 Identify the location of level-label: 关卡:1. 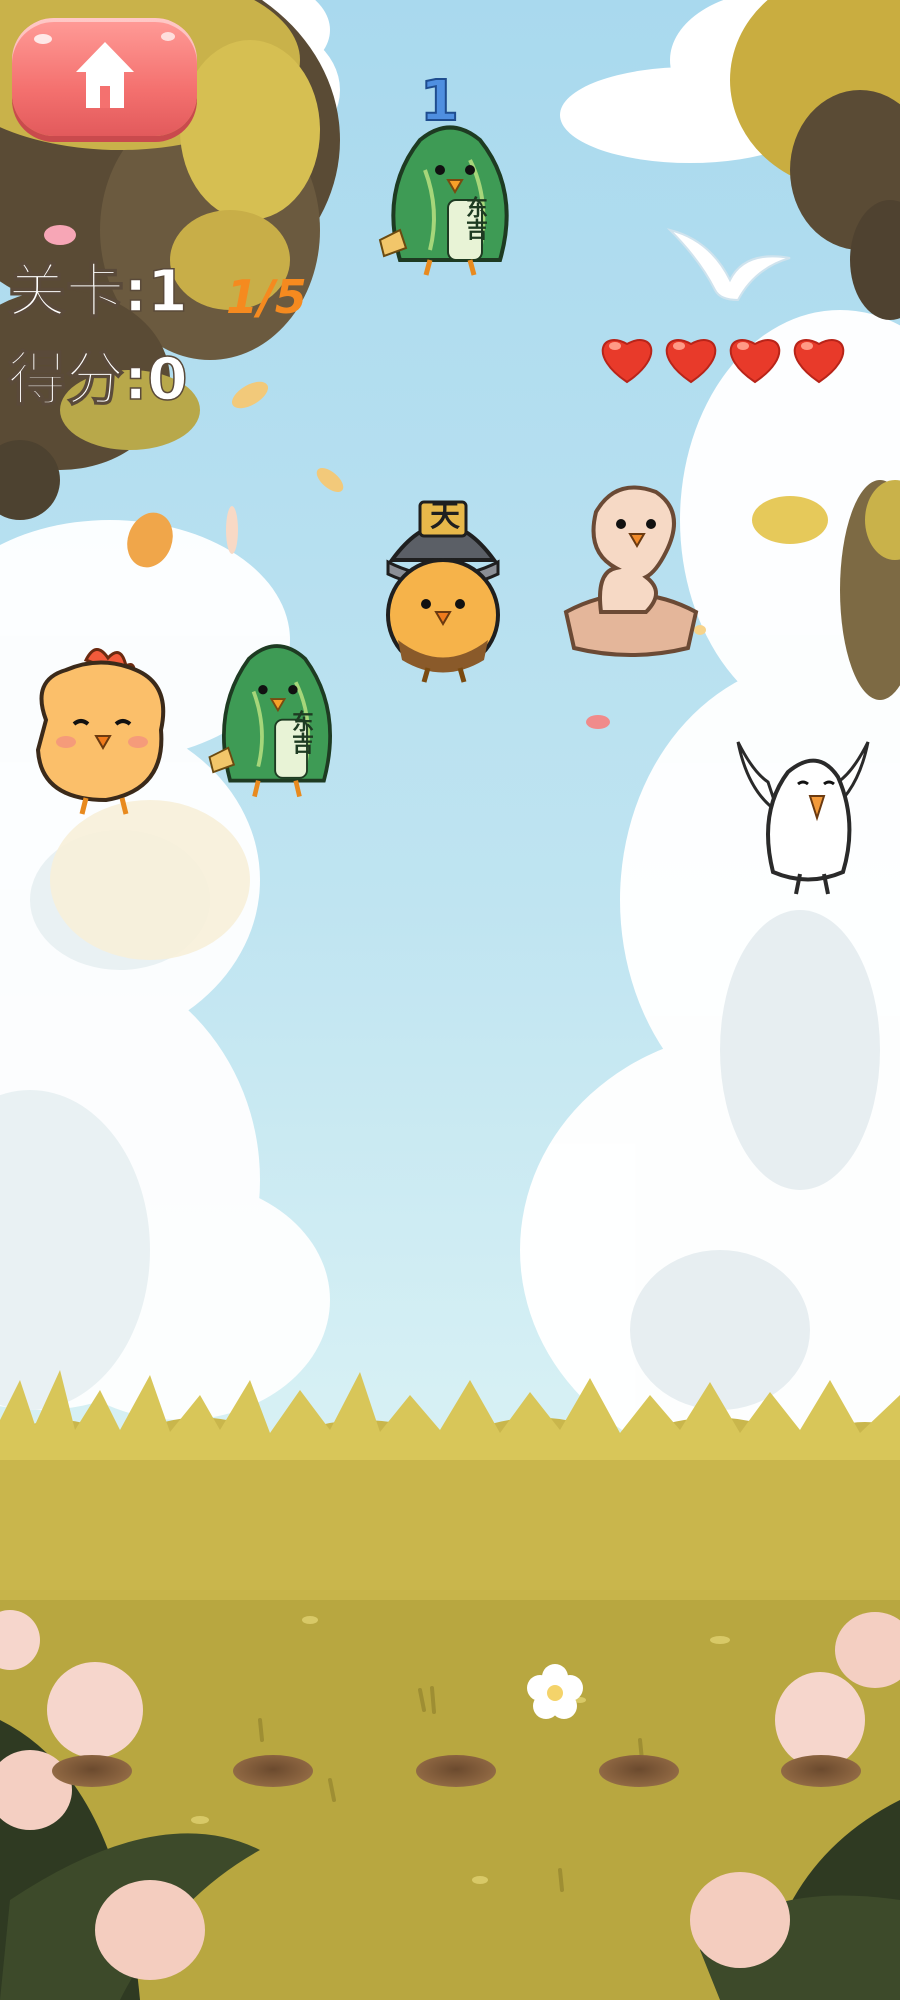
(97, 291).